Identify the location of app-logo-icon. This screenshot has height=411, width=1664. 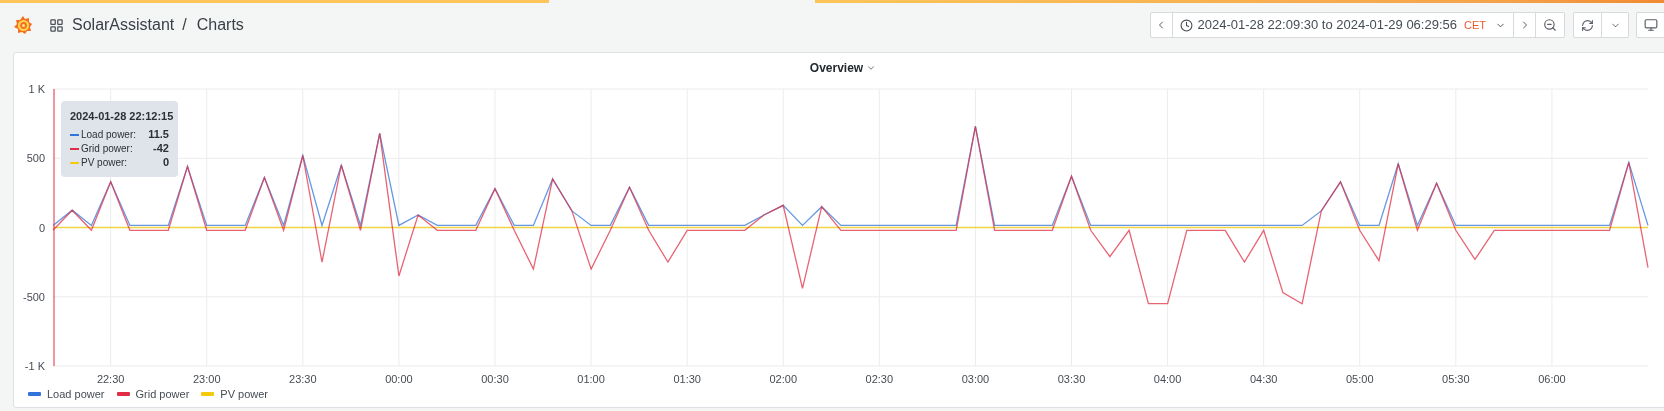
(23, 25).